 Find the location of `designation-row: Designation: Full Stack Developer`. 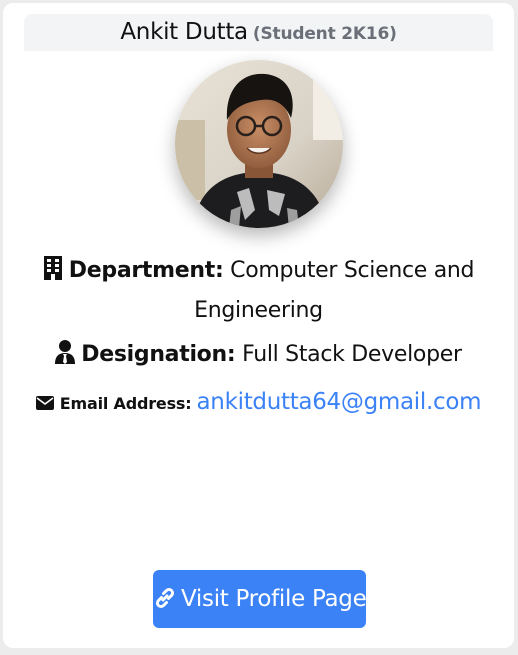

designation-row: Designation: Full Stack Developer is located at coordinates (258, 356).